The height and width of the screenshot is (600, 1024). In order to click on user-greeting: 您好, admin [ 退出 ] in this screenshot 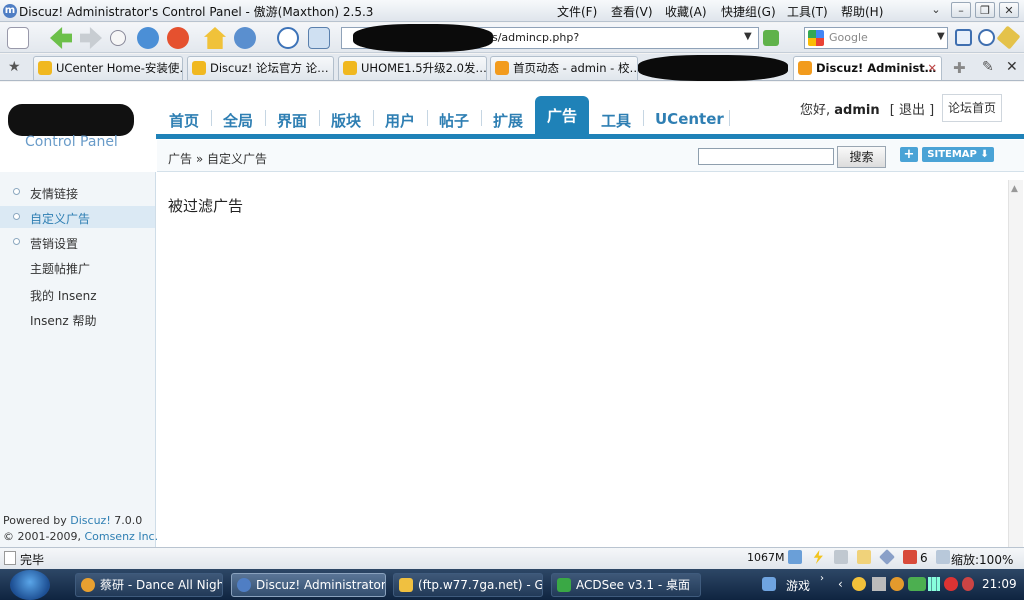, I will do `click(867, 108)`.